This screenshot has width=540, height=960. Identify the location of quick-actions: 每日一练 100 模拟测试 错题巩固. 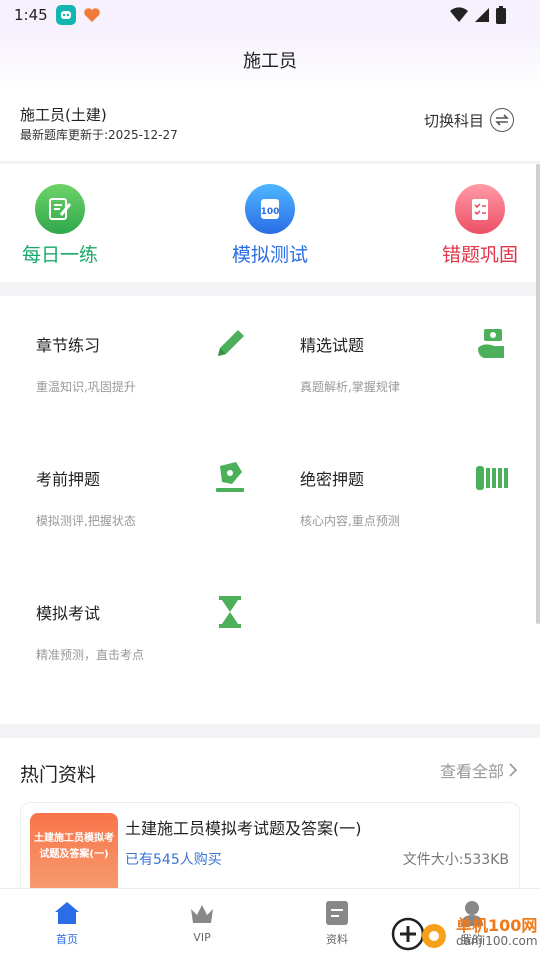
(270, 223).